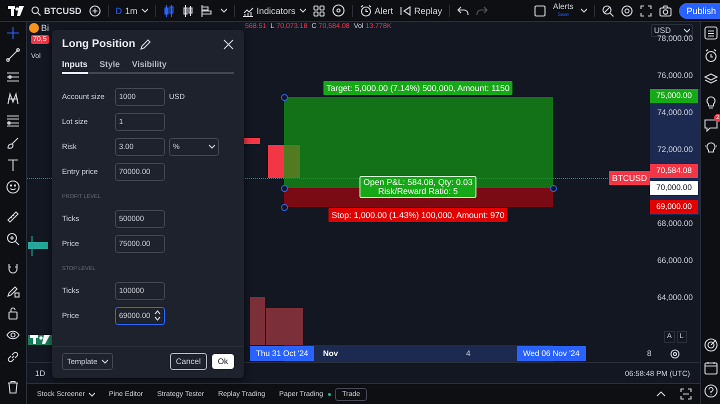  What do you see at coordinates (13, 387) in the screenshot?
I see `trash-icon` at bounding box center [13, 387].